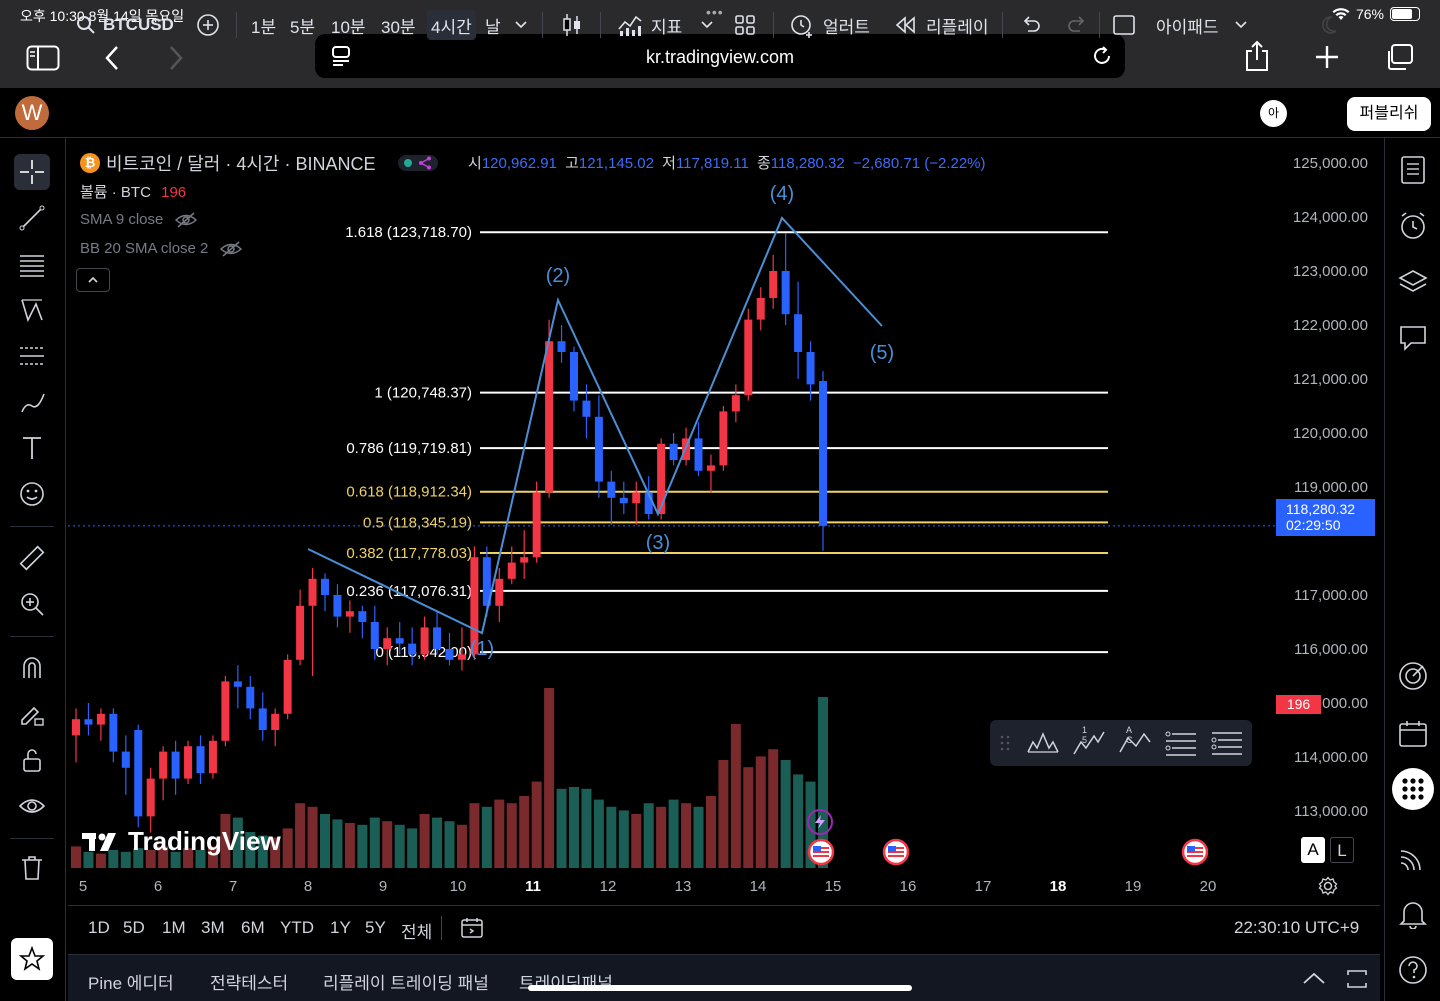 The width and height of the screenshot is (1440, 1001). Describe the element at coordinates (829, 25) in the screenshot. I see `alert-button: 얼러트` at that location.